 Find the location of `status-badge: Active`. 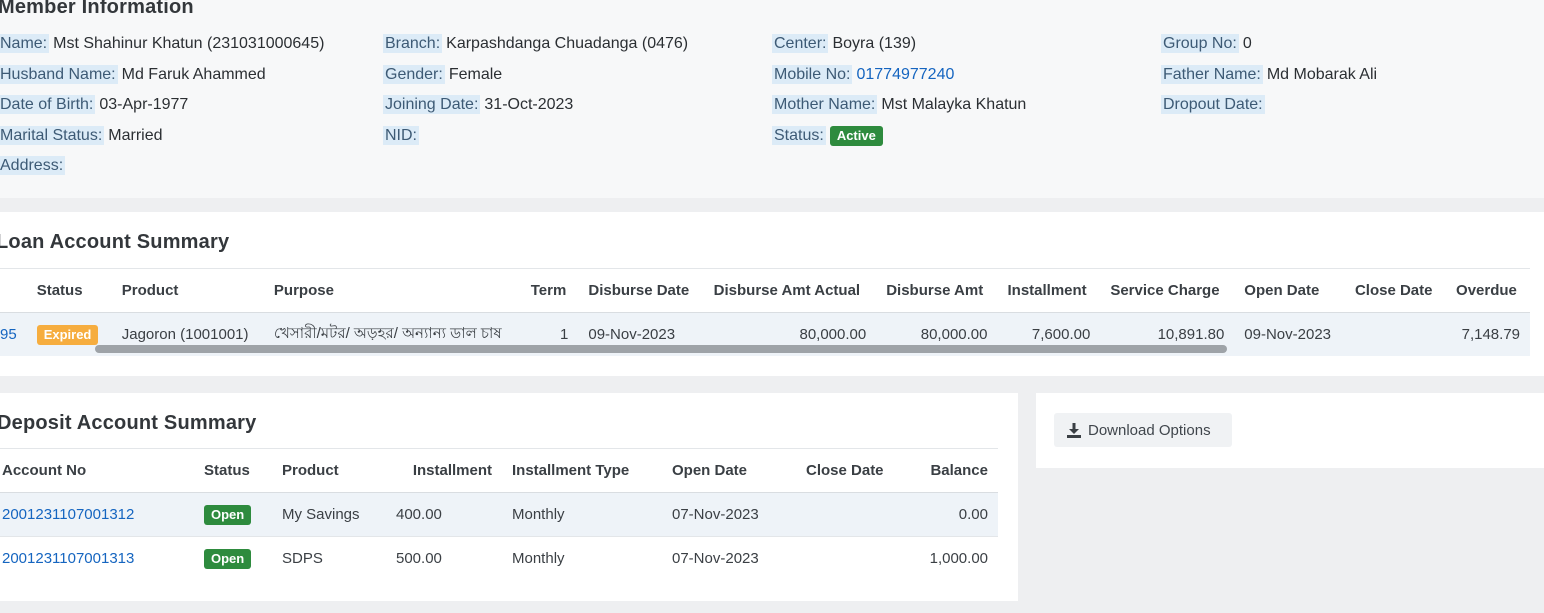

status-badge: Active is located at coordinates (856, 135).